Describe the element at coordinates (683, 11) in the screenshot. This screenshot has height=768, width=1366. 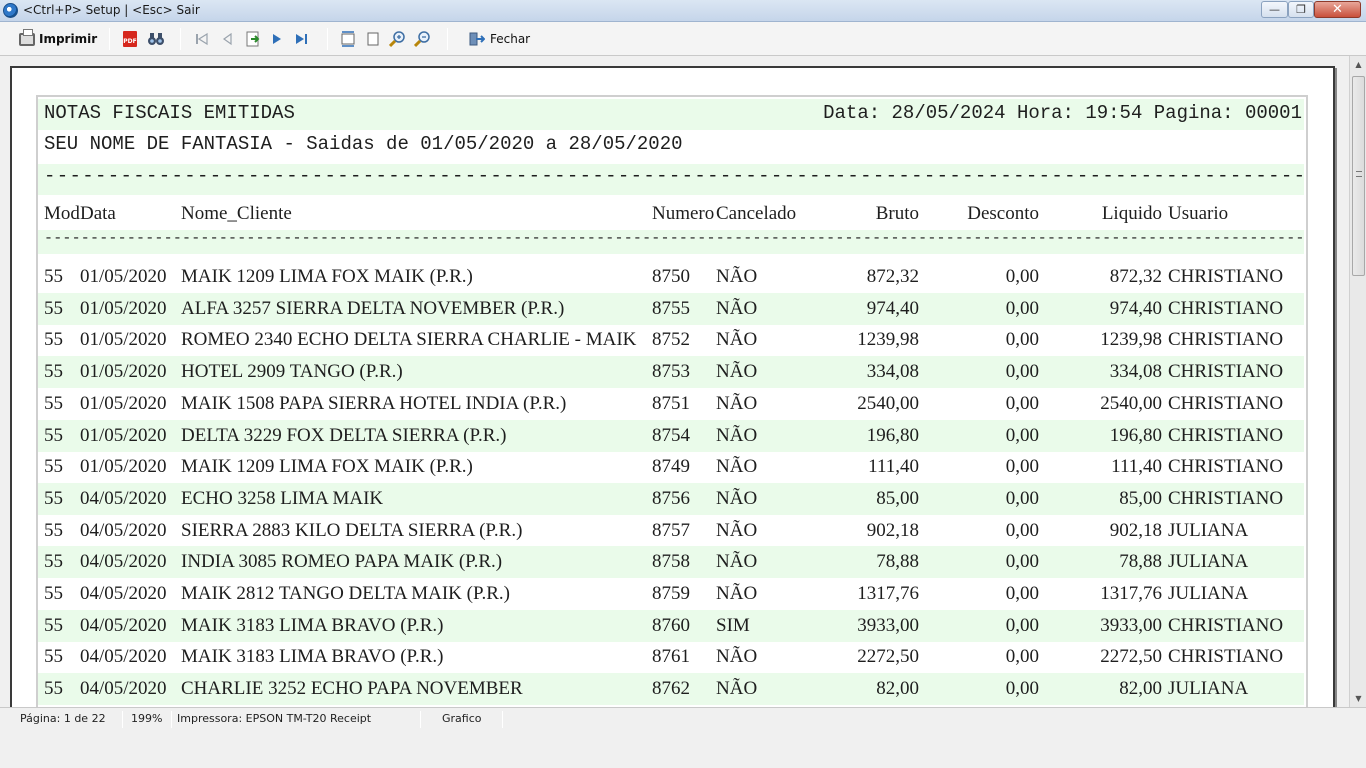
I see `title-bar: <Ctrl+P> Setup | <Esc> Sair — ❐ ✕` at that location.